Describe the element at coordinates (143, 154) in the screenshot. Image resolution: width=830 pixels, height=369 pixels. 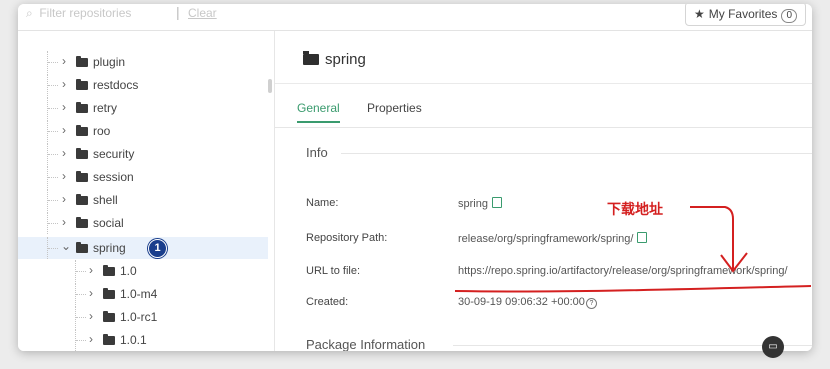
I see `tree-item-security: › security` at that location.